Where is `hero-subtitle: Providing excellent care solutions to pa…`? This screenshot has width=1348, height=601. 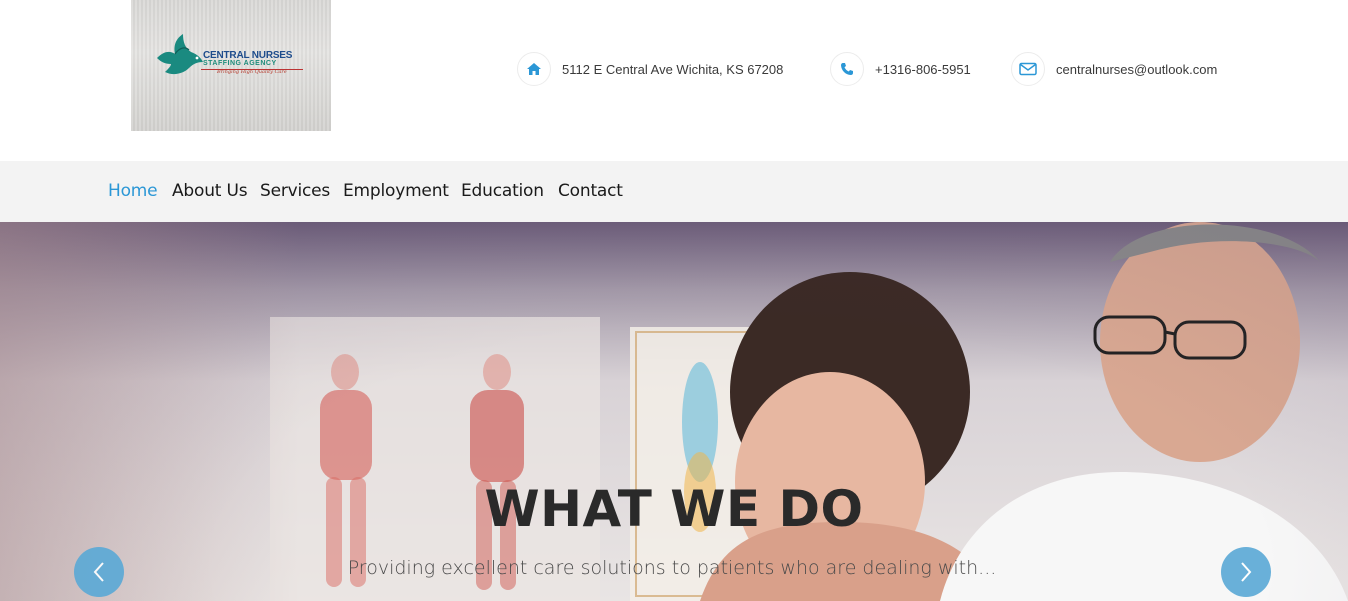 hero-subtitle: Providing excellent care solutions to pa… is located at coordinates (672, 568).